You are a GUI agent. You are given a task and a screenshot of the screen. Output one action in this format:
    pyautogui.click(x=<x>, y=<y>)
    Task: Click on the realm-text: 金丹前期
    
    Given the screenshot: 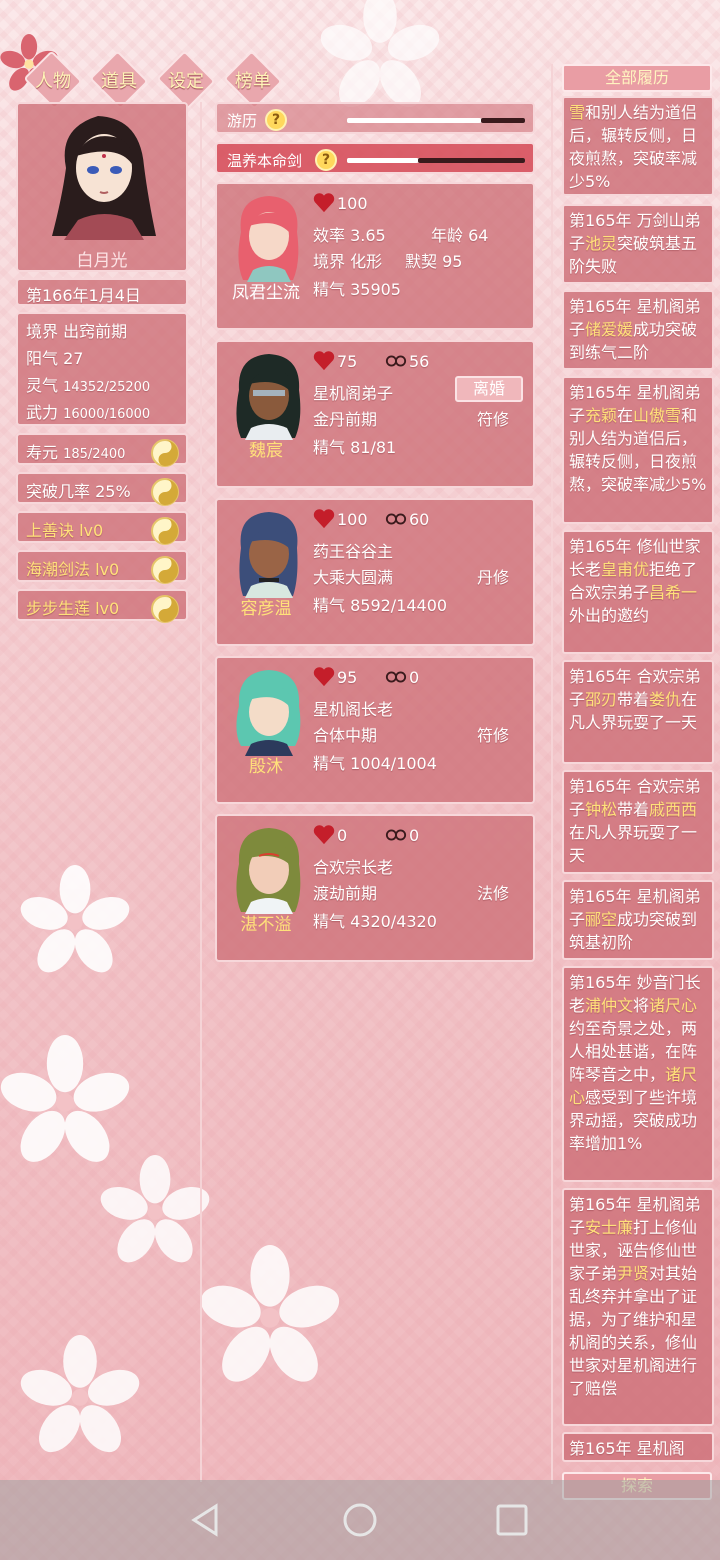 What is the action you would take?
    pyautogui.click(x=345, y=419)
    